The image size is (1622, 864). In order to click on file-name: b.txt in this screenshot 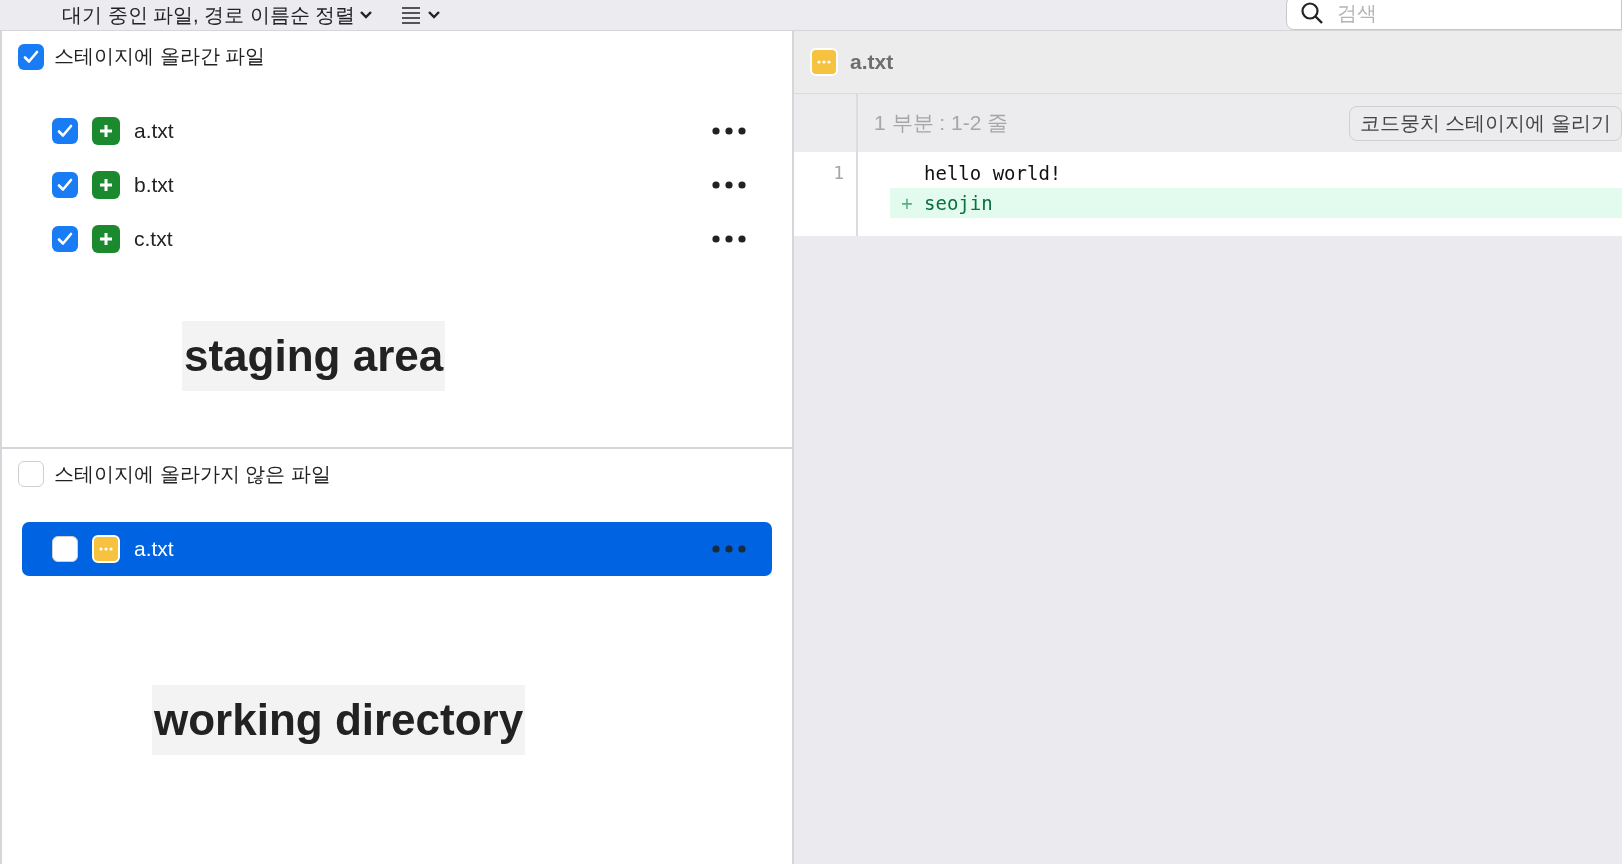, I will do `click(154, 185)`.